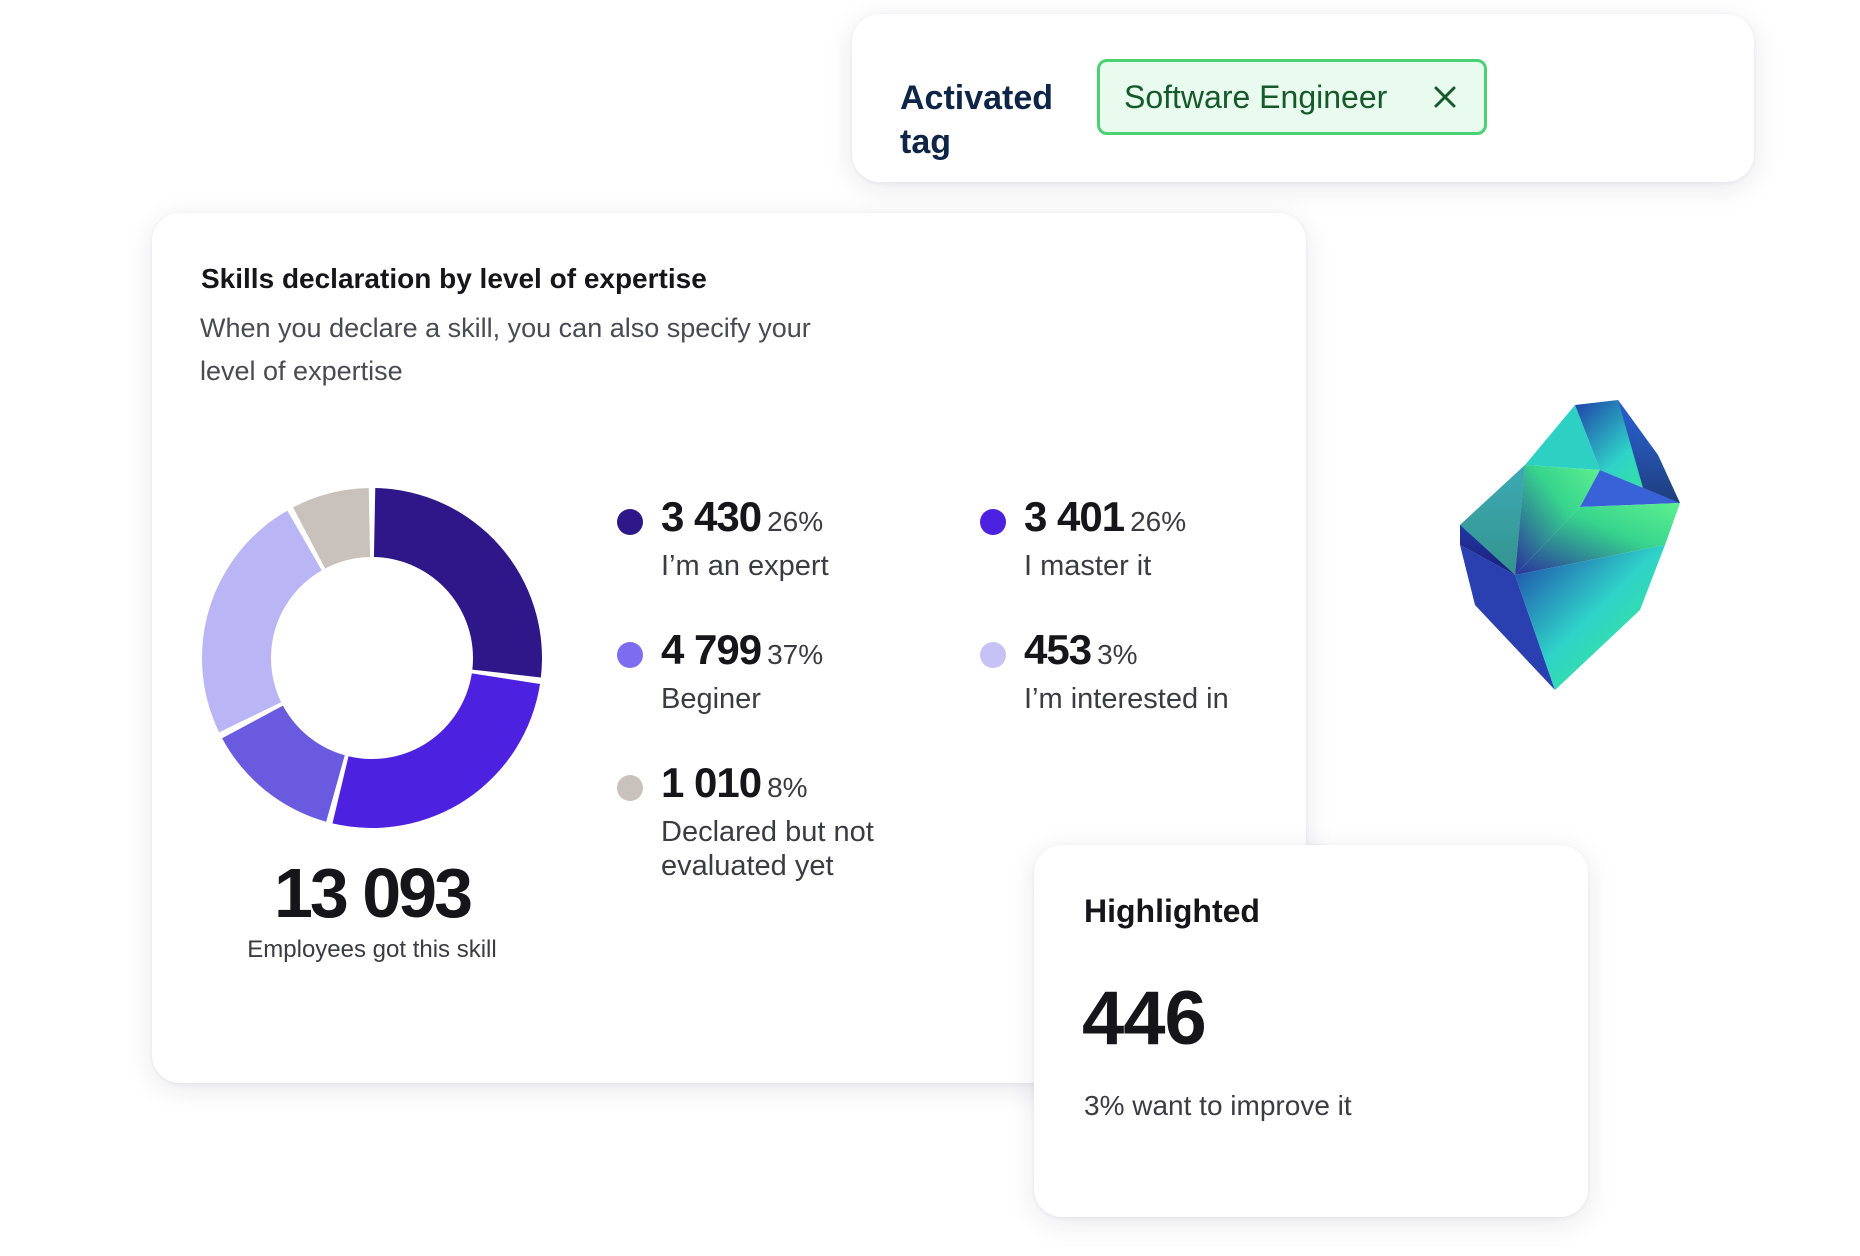  What do you see at coordinates (372, 949) in the screenshot?
I see `total-employees-label: Employees got this skill` at bounding box center [372, 949].